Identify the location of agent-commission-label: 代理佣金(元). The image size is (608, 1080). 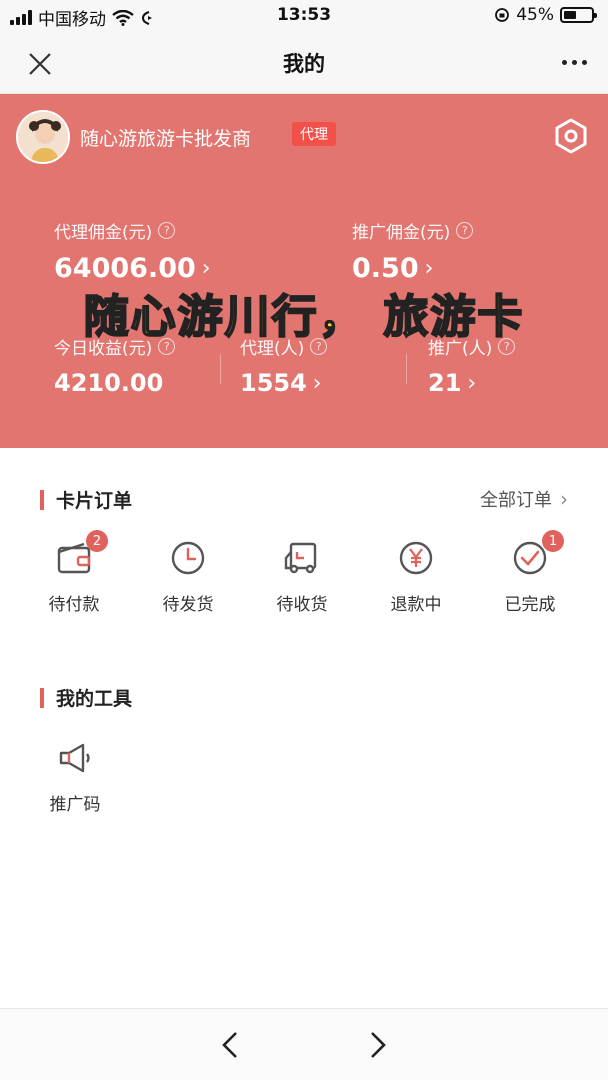
(103, 233).